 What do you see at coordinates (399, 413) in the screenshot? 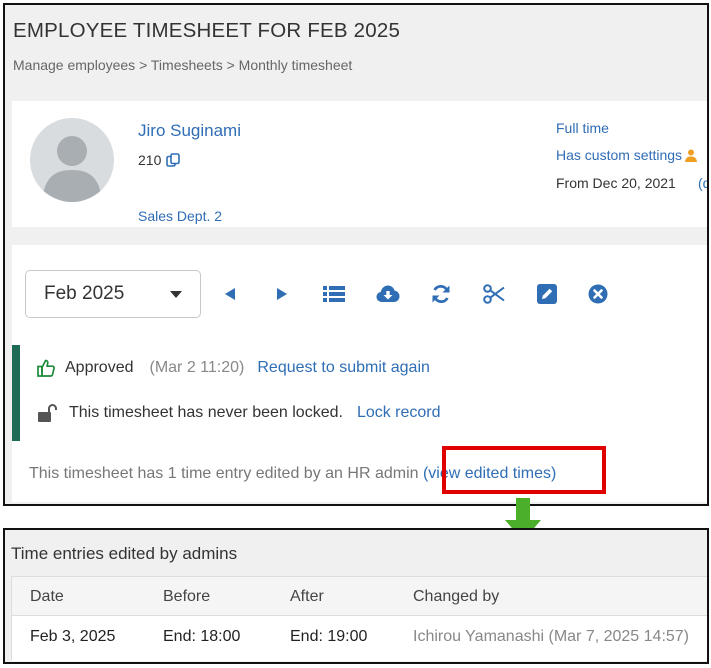
I see `lock-record-link: Lock record` at bounding box center [399, 413].